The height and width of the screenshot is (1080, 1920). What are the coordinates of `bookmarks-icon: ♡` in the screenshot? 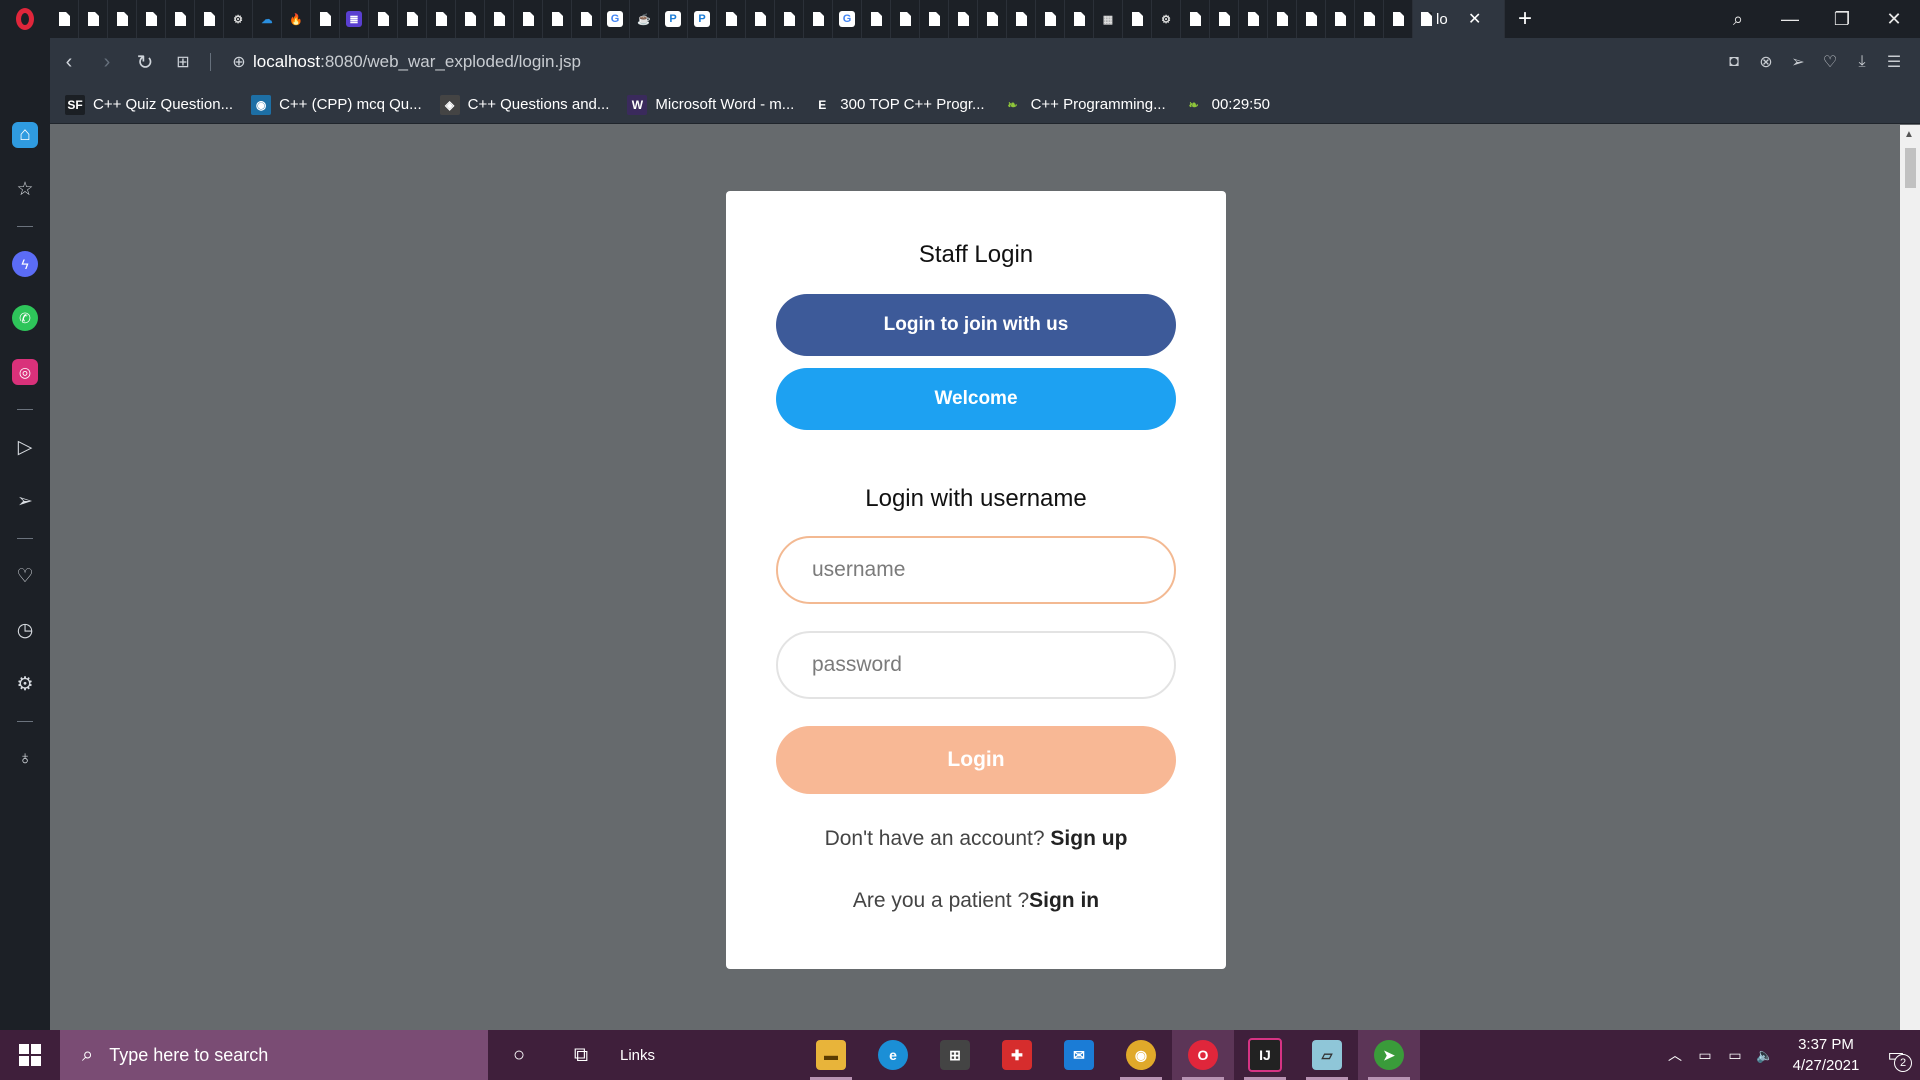 It's located at (25, 576).